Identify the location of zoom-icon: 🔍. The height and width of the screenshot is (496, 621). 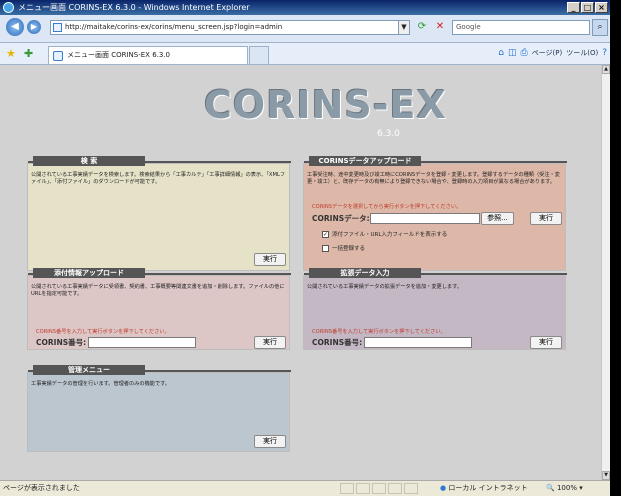
(550, 488).